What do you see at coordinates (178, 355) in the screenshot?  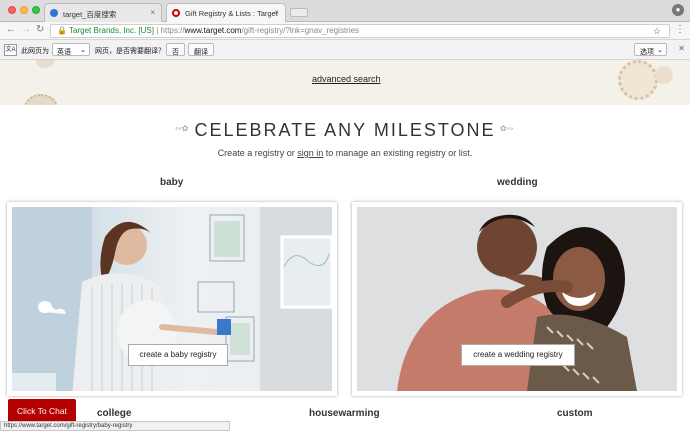 I see `create-baby-registry-button: create a baby registry` at bounding box center [178, 355].